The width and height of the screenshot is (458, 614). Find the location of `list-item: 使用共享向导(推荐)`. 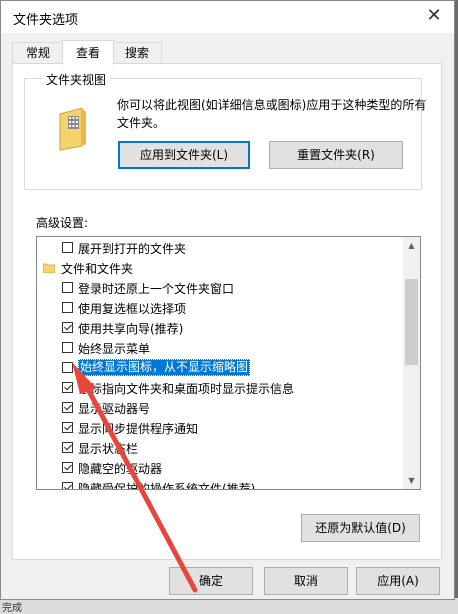

list-item: 使用共享向导(推荐) is located at coordinates (220, 328).